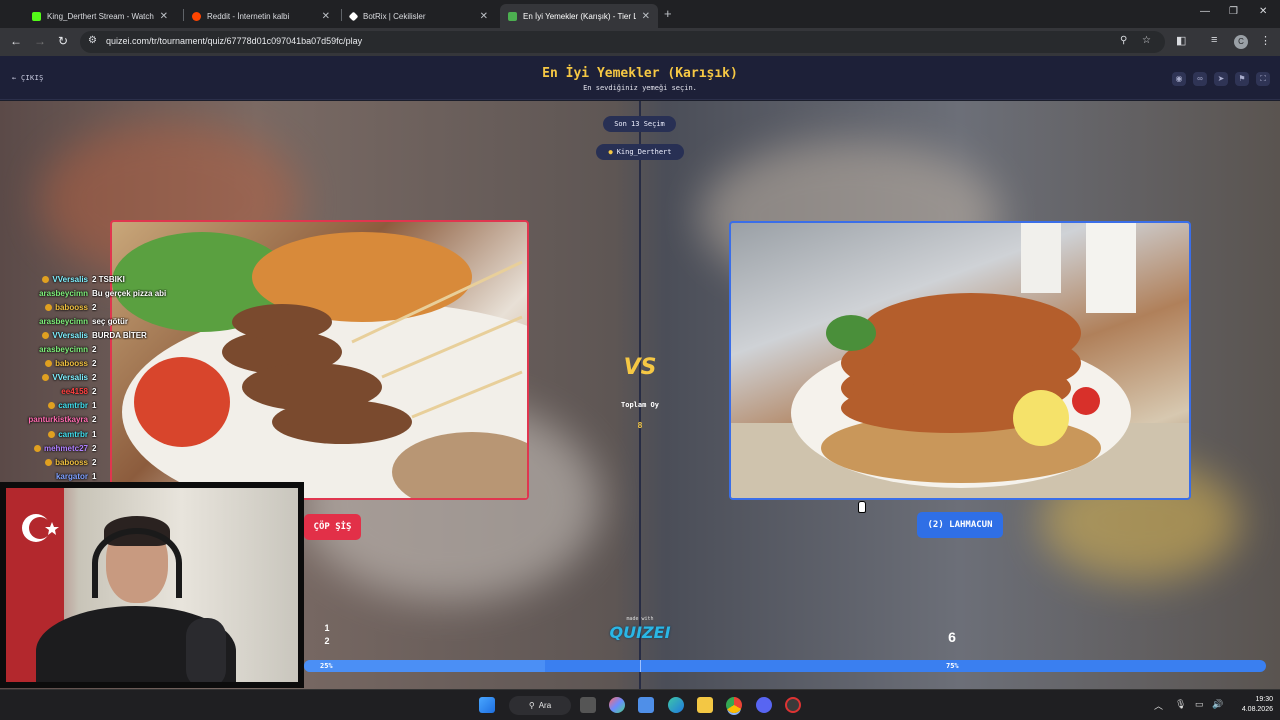 The height and width of the screenshot is (720, 1280). What do you see at coordinates (734, 705) in the screenshot?
I see `chrome-icon` at bounding box center [734, 705].